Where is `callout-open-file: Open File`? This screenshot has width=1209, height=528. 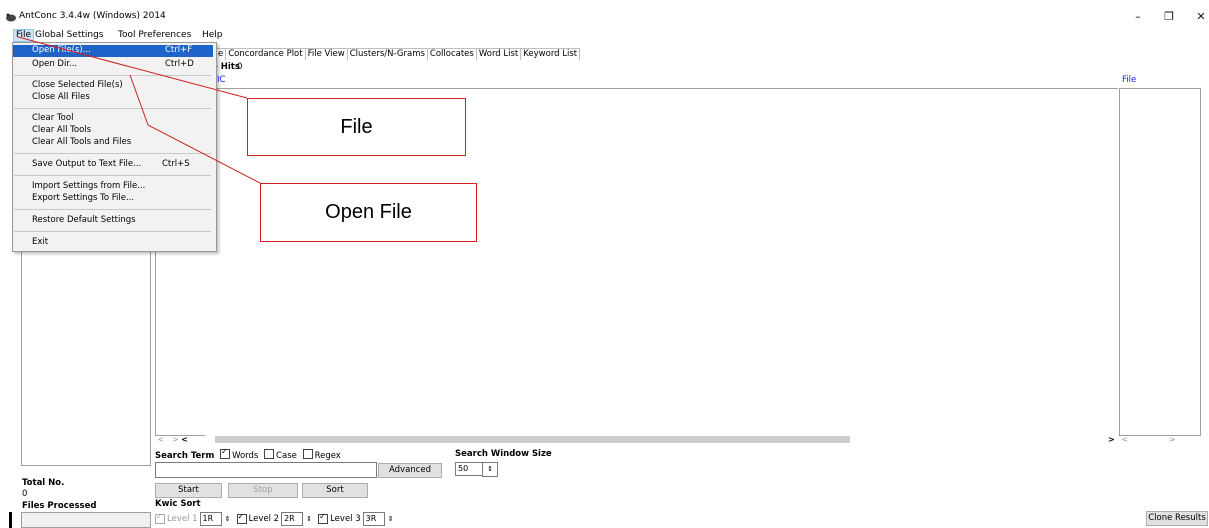
callout-open-file: Open File is located at coordinates (368, 212).